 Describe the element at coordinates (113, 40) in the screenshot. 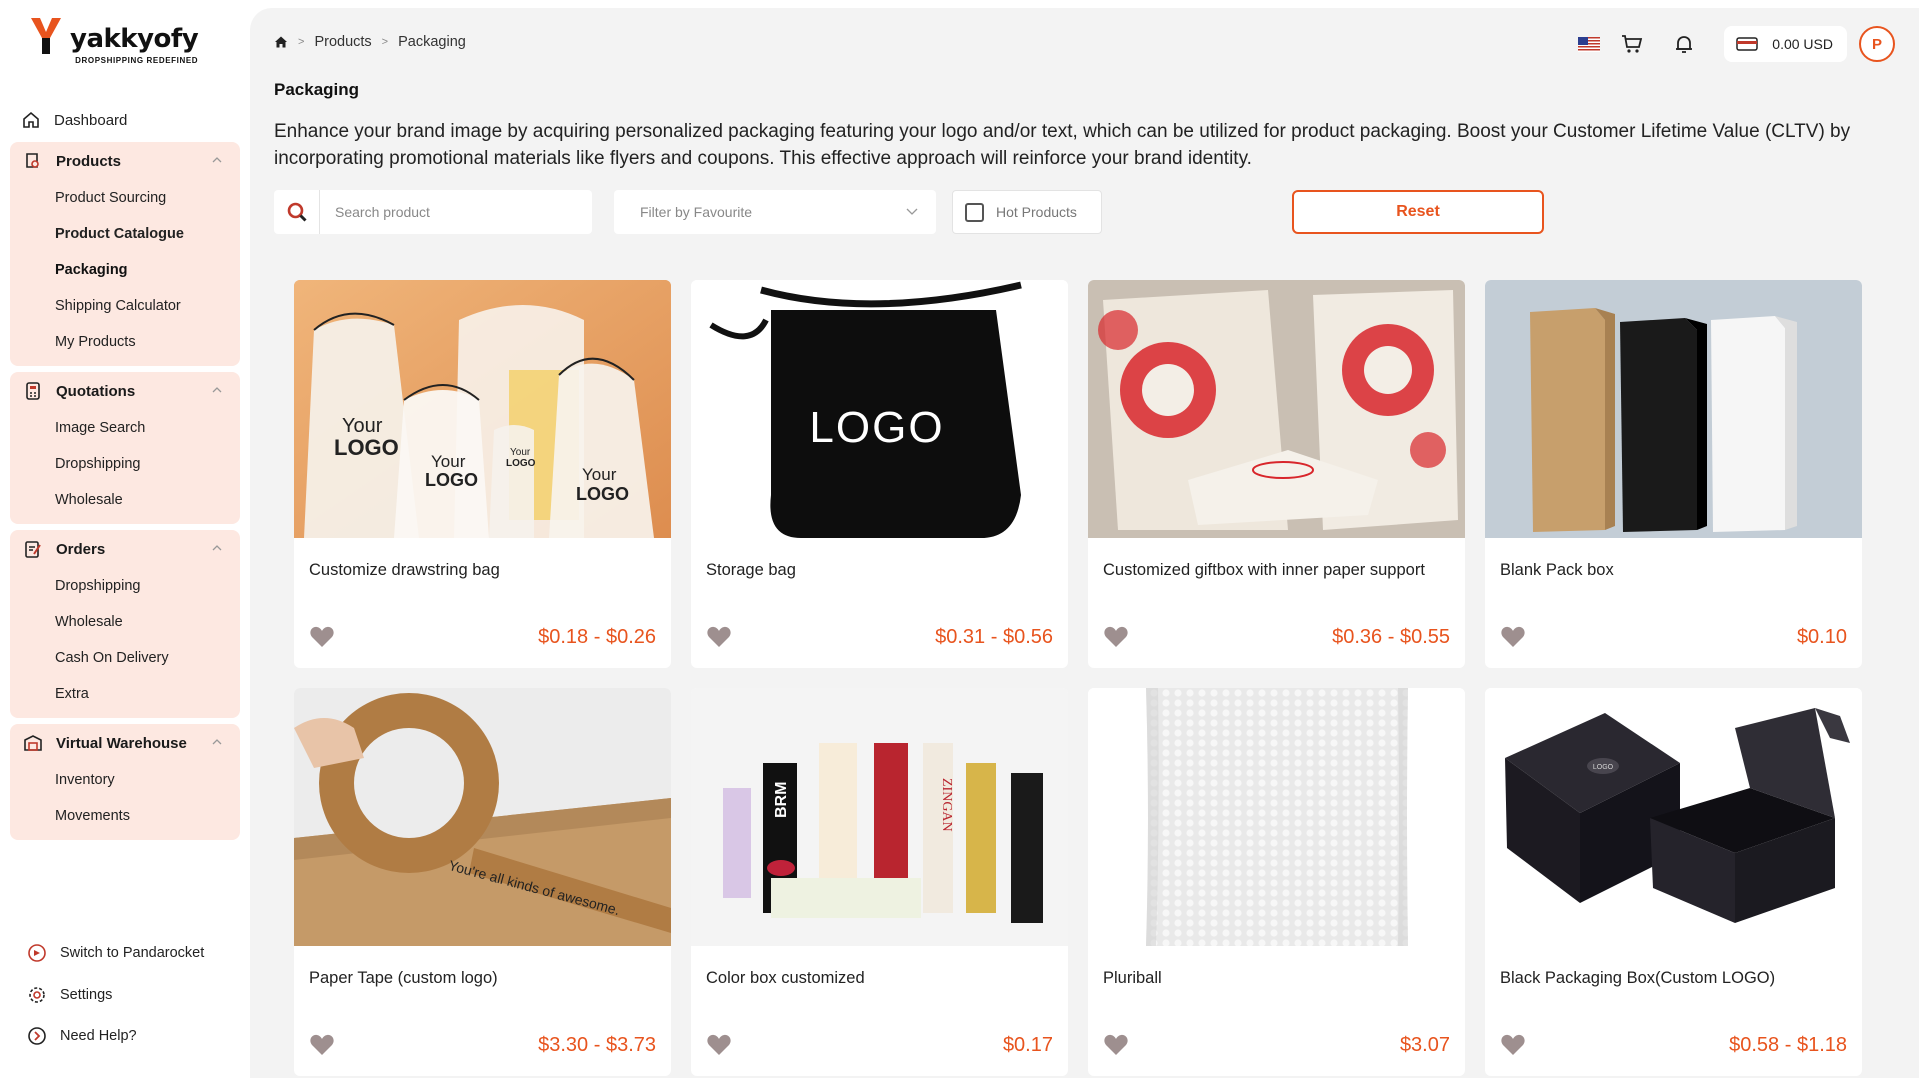

I see `brand-logo: yakkyofy DROPSHIPPING REDEFINED` at that location.